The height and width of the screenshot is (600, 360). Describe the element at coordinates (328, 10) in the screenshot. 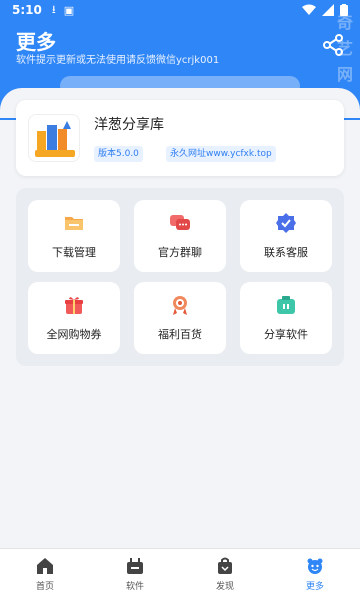

I see `signal-icon` at that location.